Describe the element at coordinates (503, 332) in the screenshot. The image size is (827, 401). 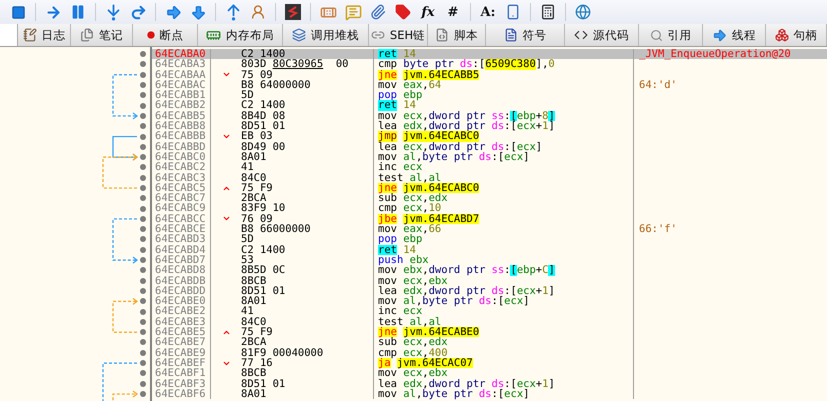
I see `instruction-text: jne jvm.64ECABE0` at that location.